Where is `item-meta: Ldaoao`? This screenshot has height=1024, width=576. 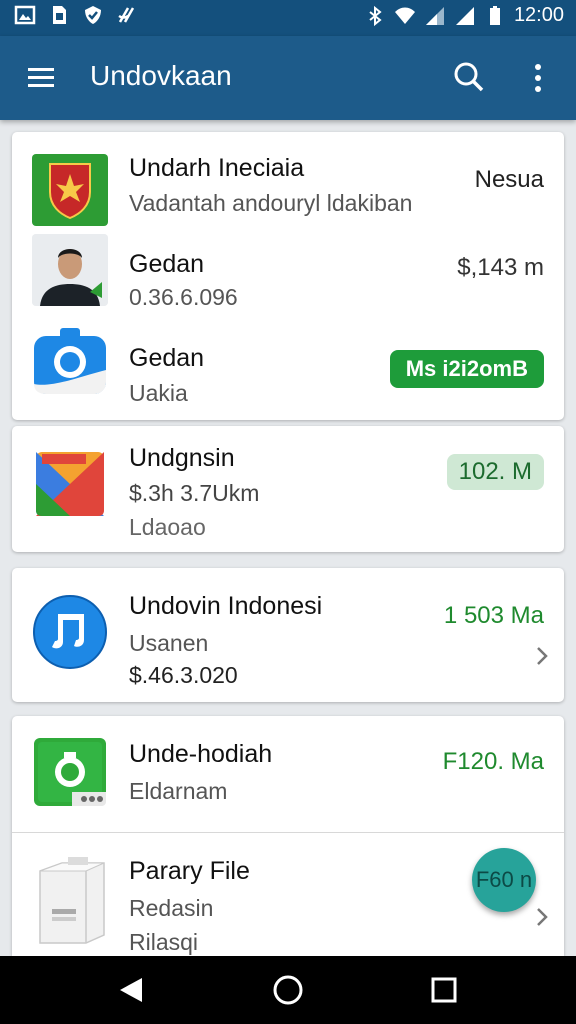
item-meta: Ldaoao is located at coordinates (167, 527).